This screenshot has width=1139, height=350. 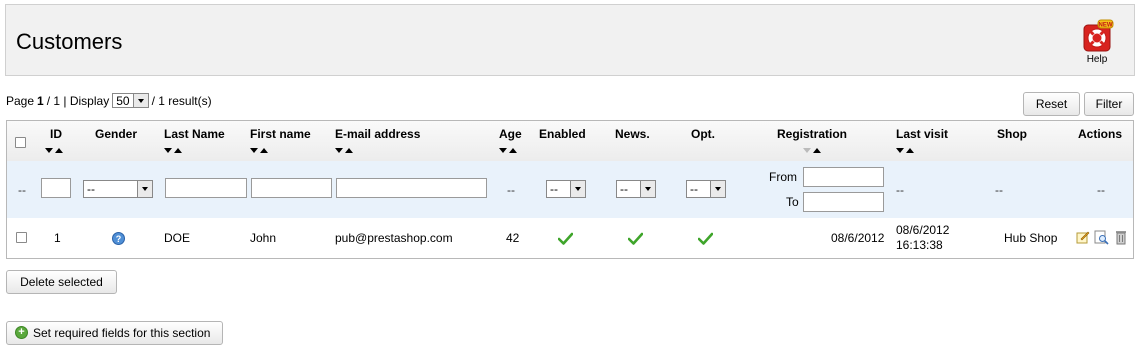 I want to click on column-opt: Opt., so click(x=703, y=134).